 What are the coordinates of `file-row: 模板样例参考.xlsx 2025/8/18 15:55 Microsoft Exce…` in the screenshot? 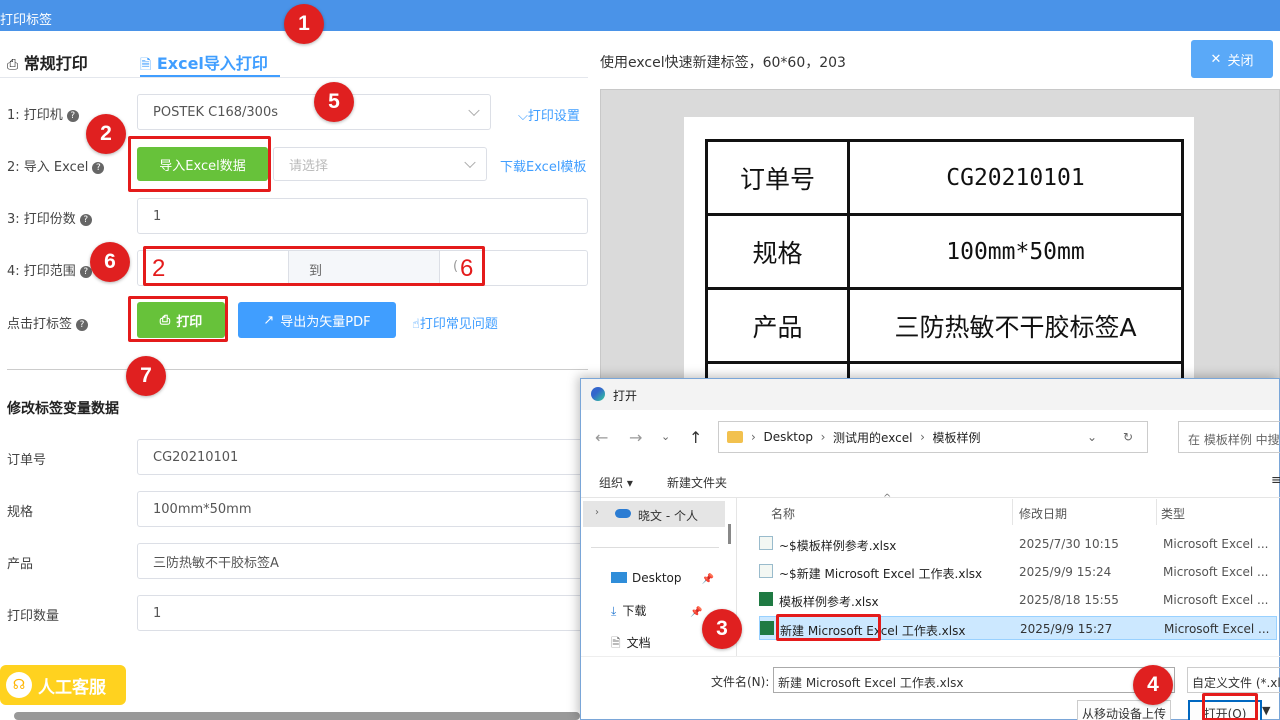 It's located at (1019, 600).